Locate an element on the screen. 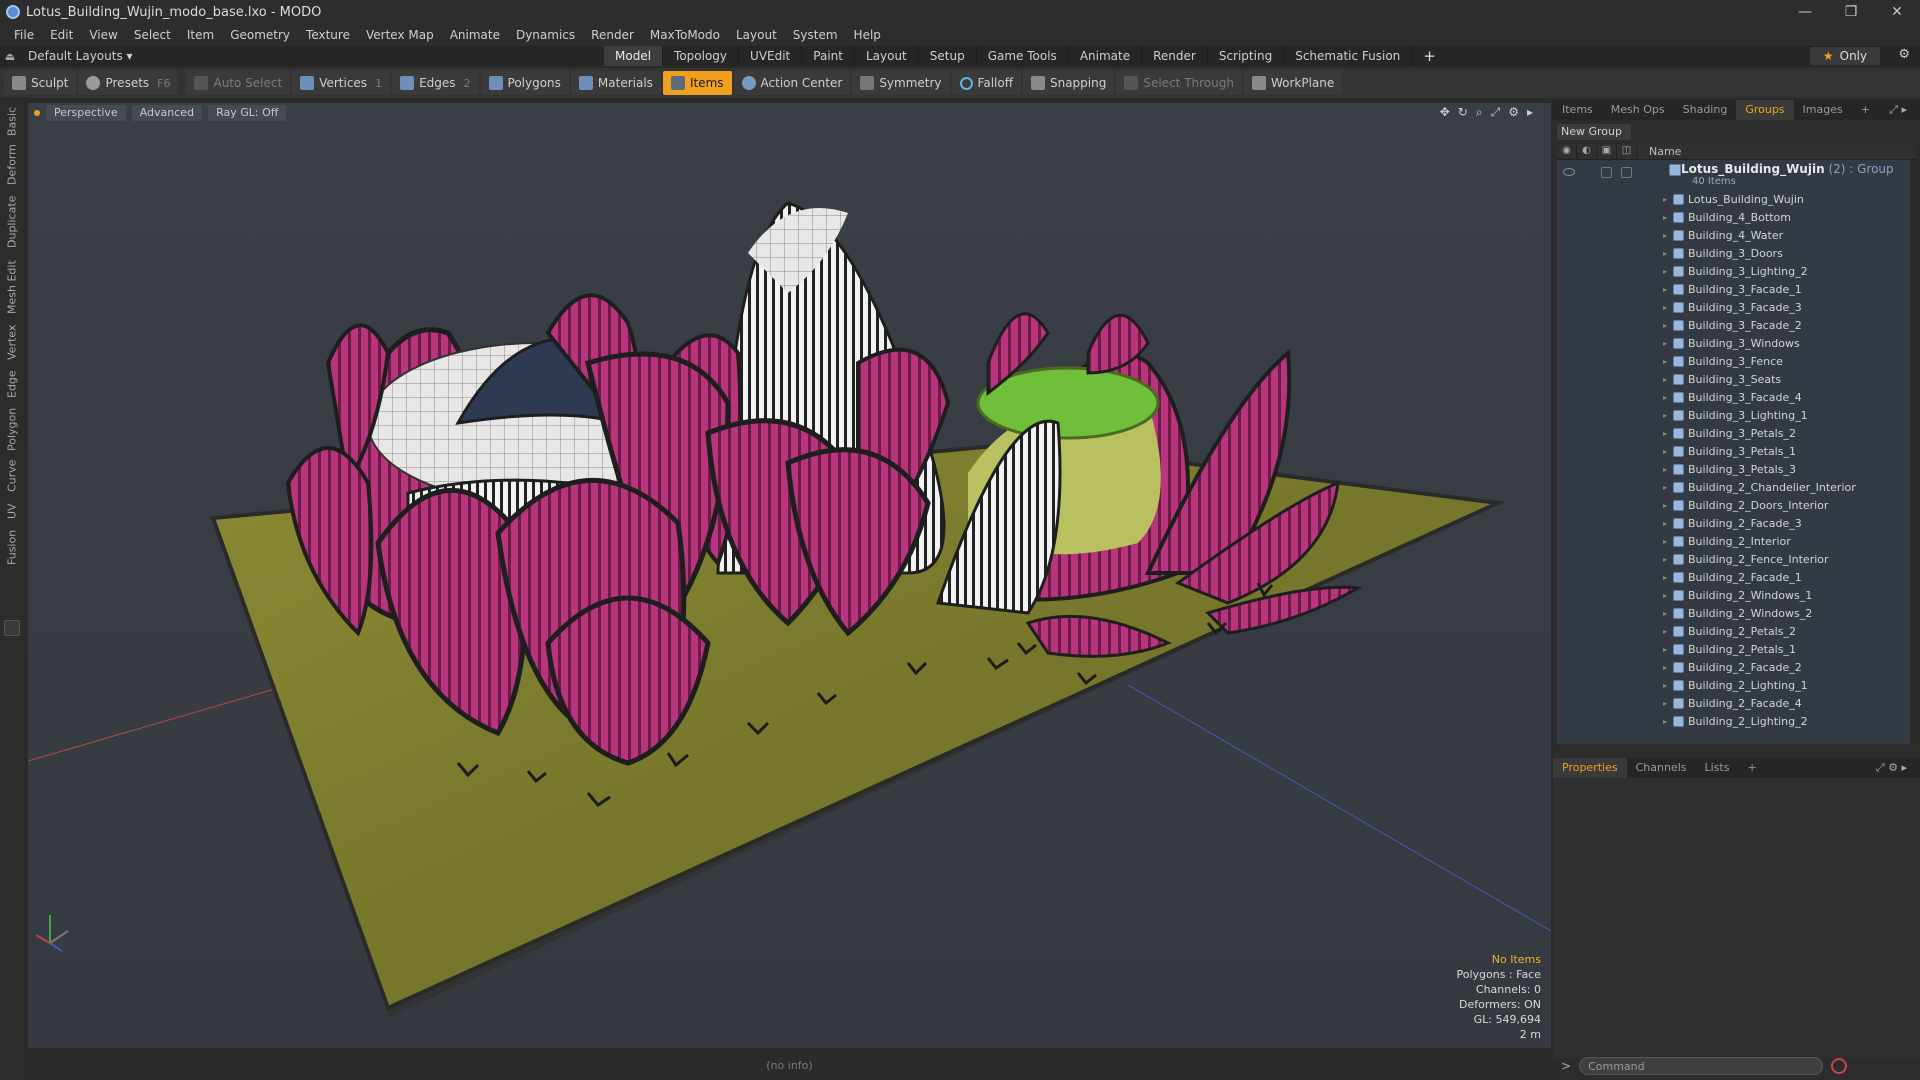 Image resolution: width=1920 pixels, height=1080 pixels. command-input: Command is located at coordinates (1701, 1066).